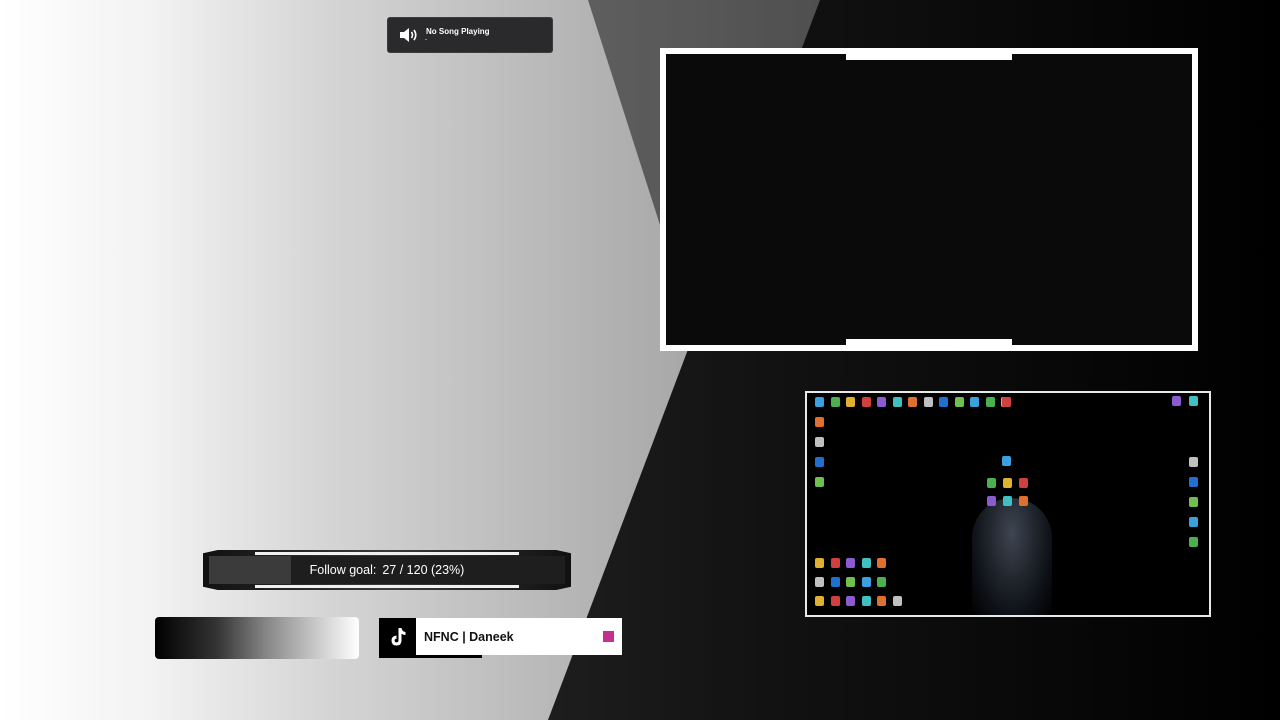 The image size is (1280, 720). What do you see at coordinates (343, 570) in the screenshot?
I see `follow-goal-label: Follow goal:` at bounding box center [343, 570].